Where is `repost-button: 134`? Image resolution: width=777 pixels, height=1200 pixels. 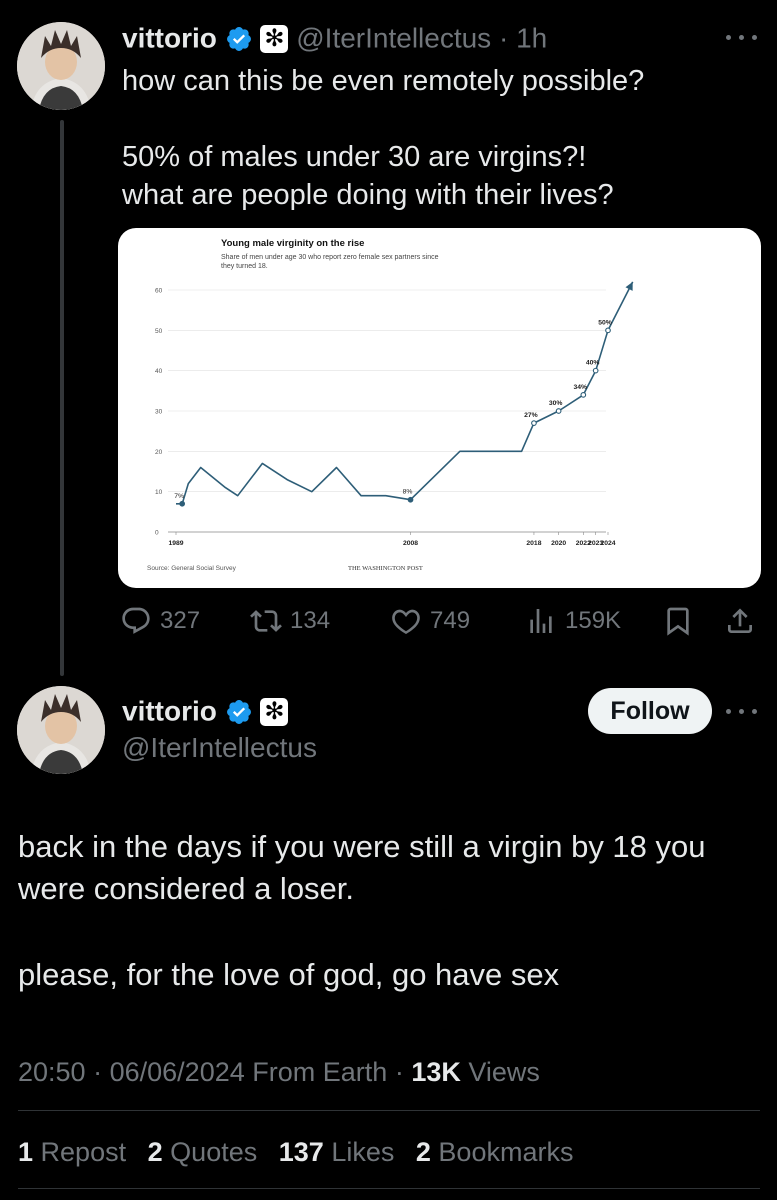
repost-button: 134 is located at coordinates (290, 621).